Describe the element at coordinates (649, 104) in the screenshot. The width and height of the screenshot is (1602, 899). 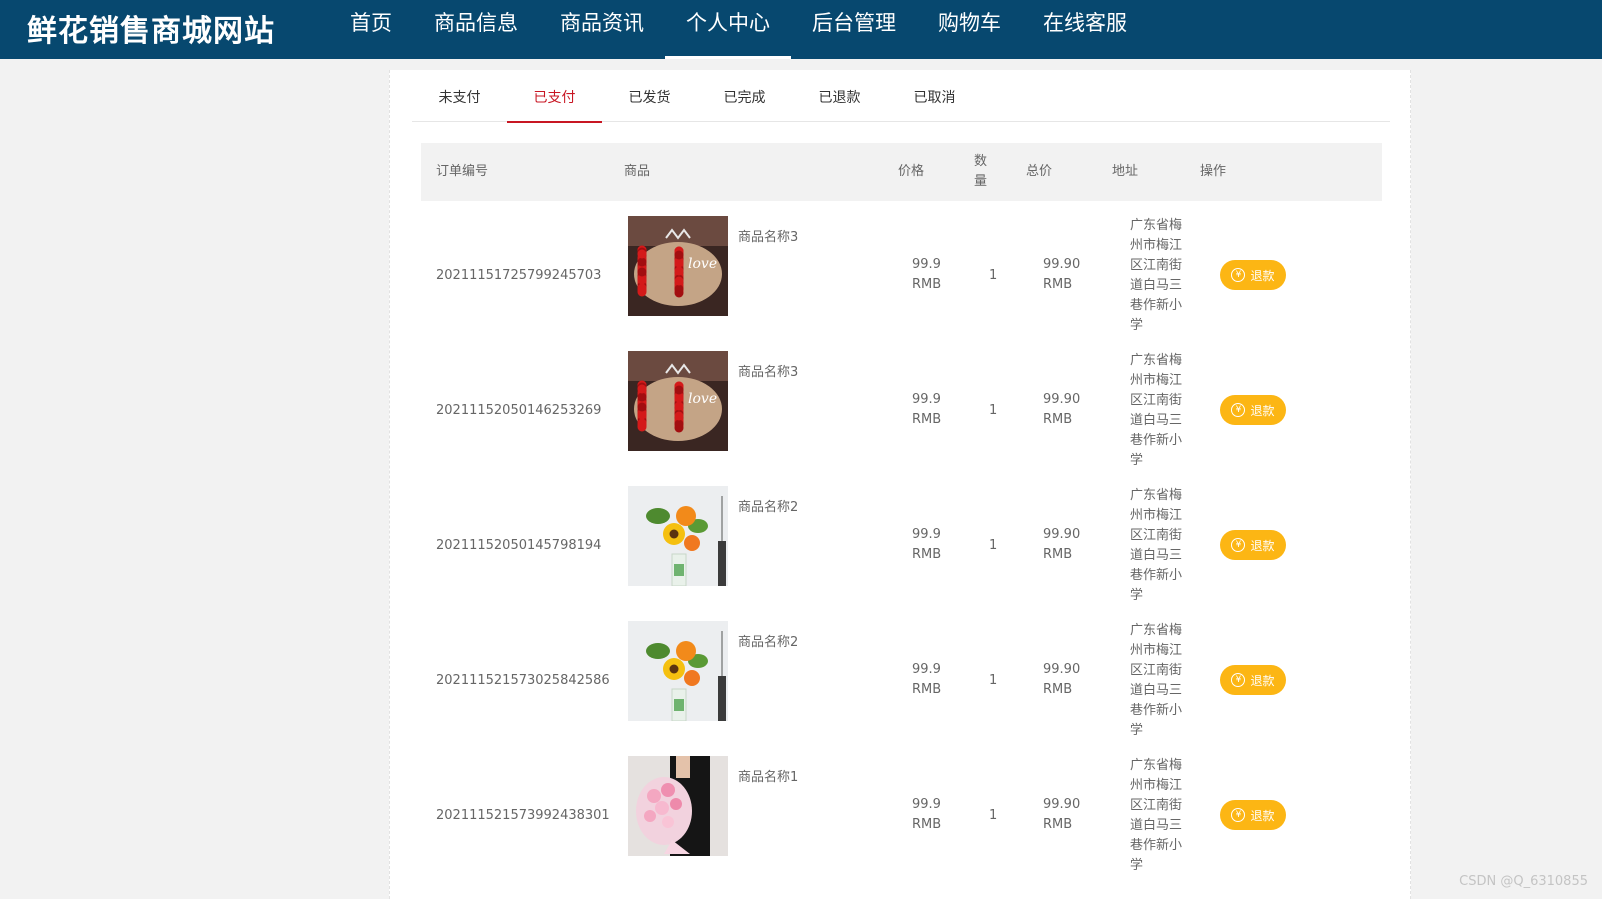
I see `tab-2: 已发货` at that location.